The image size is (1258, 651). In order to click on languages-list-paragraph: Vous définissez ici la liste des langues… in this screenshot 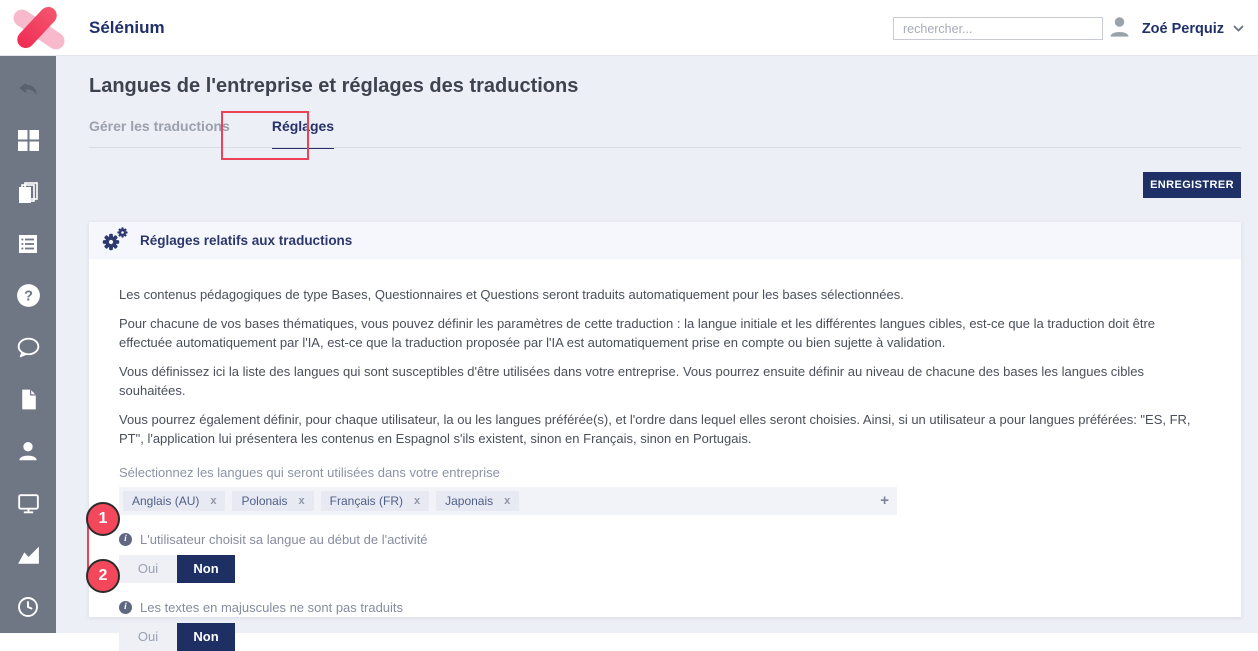, I will do `click(632, 381)`.